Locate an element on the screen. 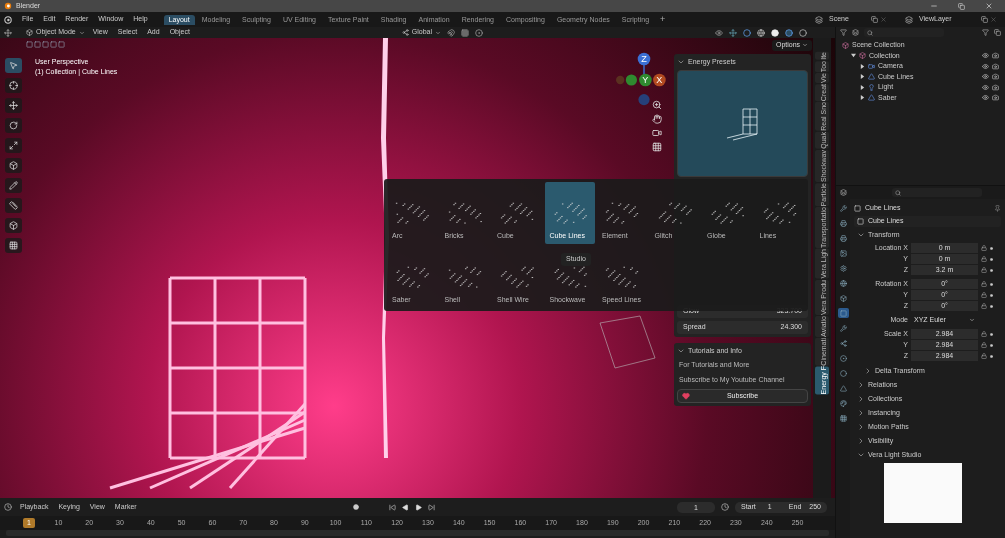 The width and height of the screenshot is (1005, 538). zoom-icon is located at coordinates (657, 105).